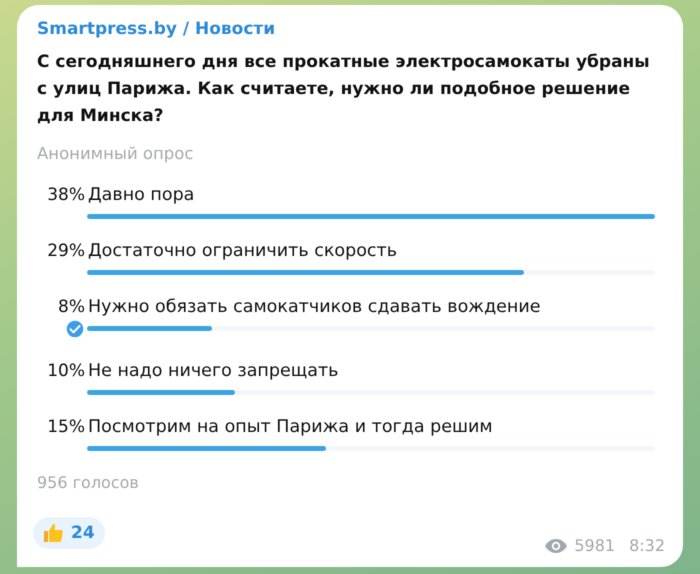 The image size is (700, 574). I want to click on option-label: Нужно обязать самокатчиков сдавать вождение, so click(314, 307).